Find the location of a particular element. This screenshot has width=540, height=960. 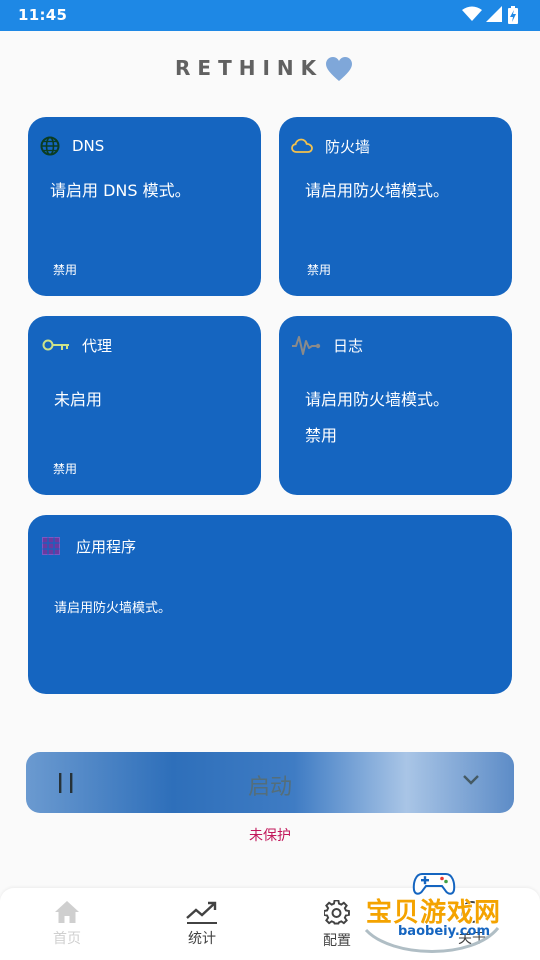

key-icon is located at coordinates (55, 345).